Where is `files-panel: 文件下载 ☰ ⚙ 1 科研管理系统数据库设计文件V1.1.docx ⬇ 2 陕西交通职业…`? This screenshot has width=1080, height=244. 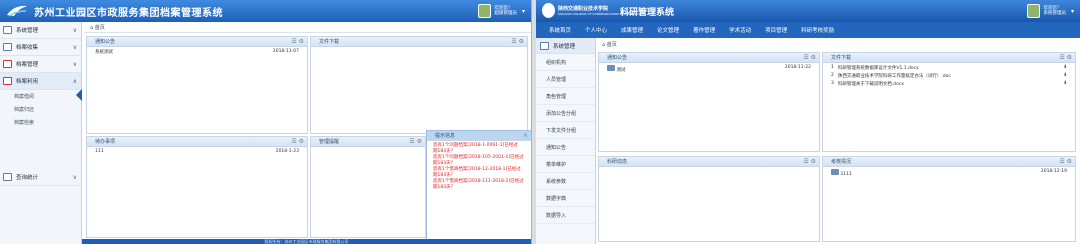
files-panel: 文件下载 ☰ ⚙ 1 科研管理系统数据库设计文件V1.1.docx ⬇ 2 陕西交通职业… is located at coordinates (949, 102).